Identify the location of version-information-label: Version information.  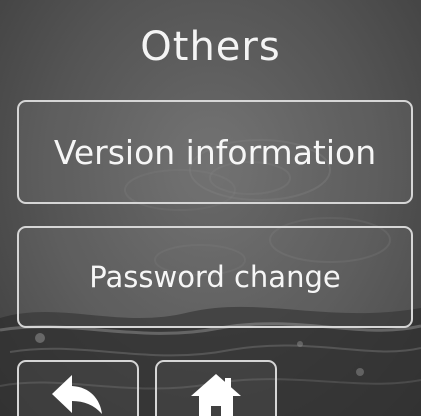
(215, 152).